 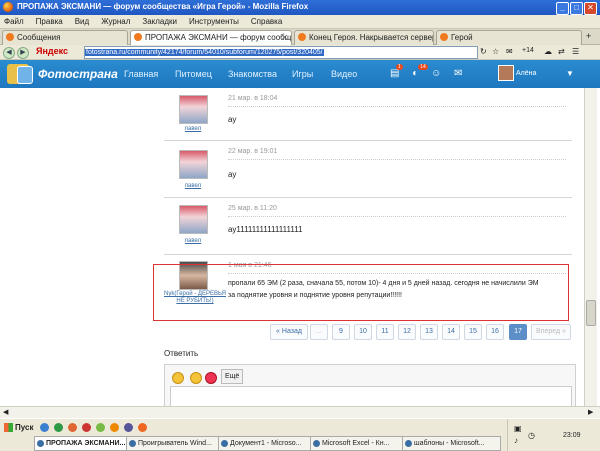 What do you see at coordinates (253, 98) in the screenshot?
I see `post-date: 21 мар. в 18:04` at bounding box center [253, 98].